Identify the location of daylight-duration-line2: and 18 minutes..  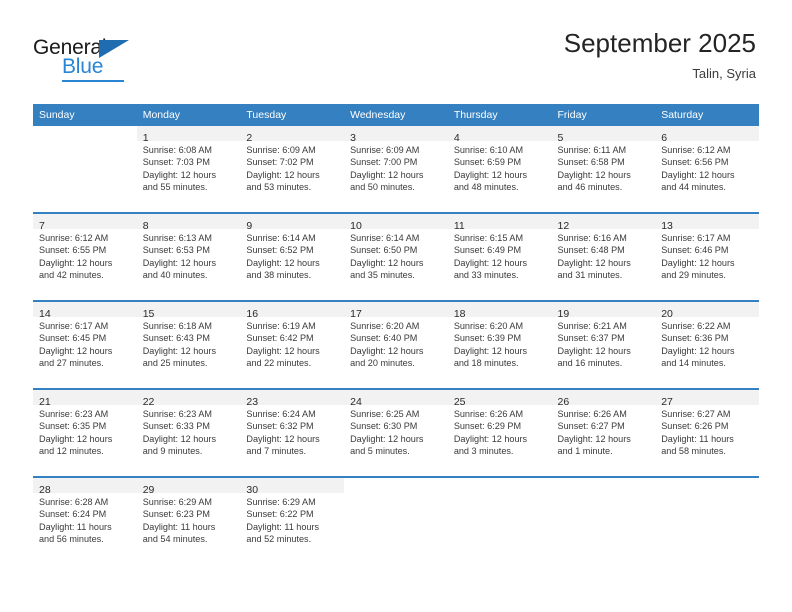
(486, 362).